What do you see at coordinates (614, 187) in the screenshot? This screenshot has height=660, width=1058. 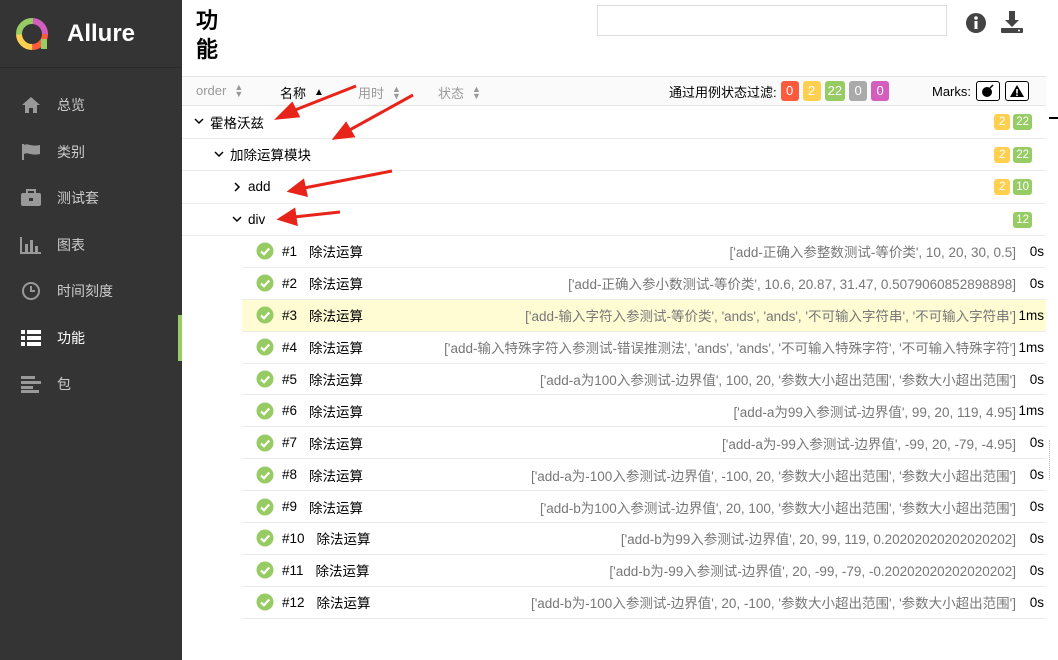 I see `tree-group-story-add: add 2 10` at bounding box center [614, 187].